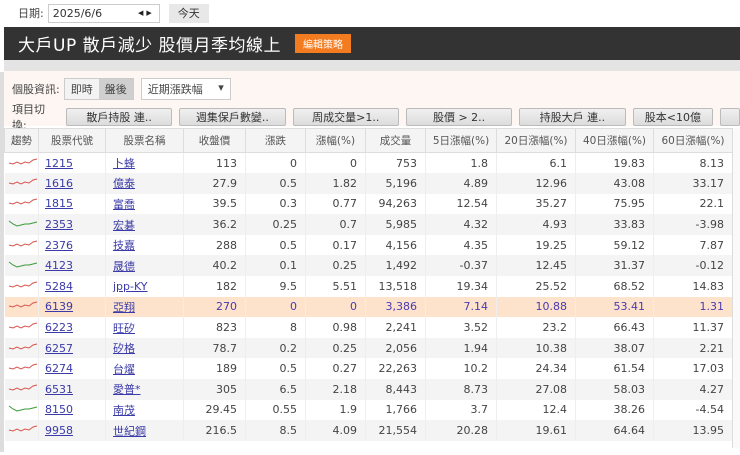  Describe the element at coordinates (59, 245) in the screenshot. I see `stock-code-link: 2376` at that location.